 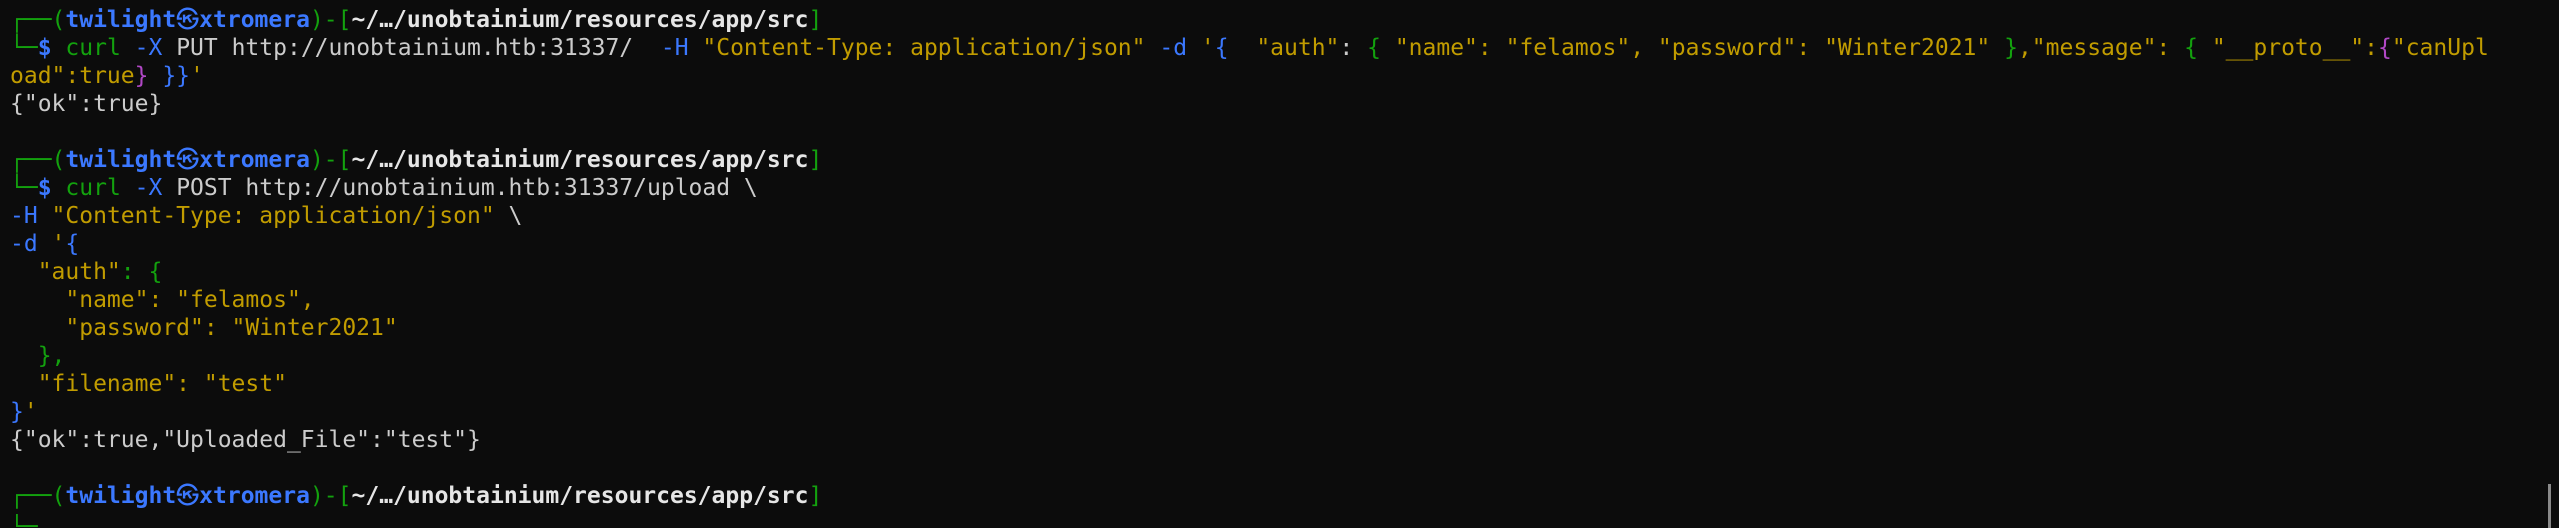 What do you see at coordinates (72, 76) in the screenshot?
I see `json-pairs: oad":true` at bounding box center [72, 76].